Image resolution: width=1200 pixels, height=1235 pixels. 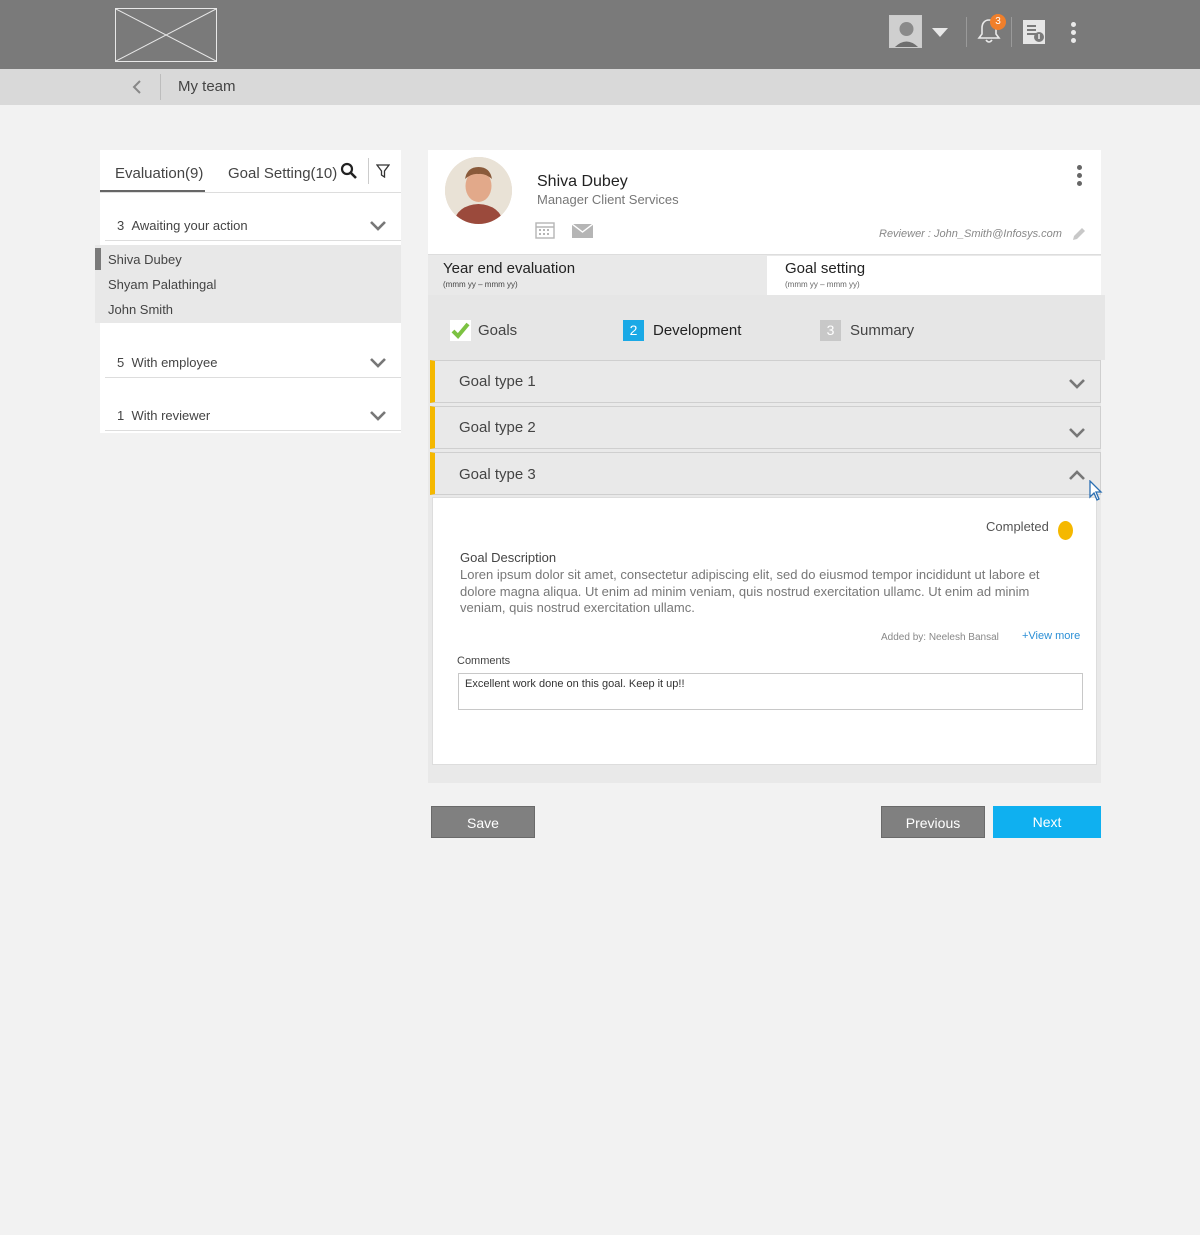 What do you see at coordinates (189, 225) in the screenshot?
I see `group-label: Awaiting your action` at bounding box center [189, 225].